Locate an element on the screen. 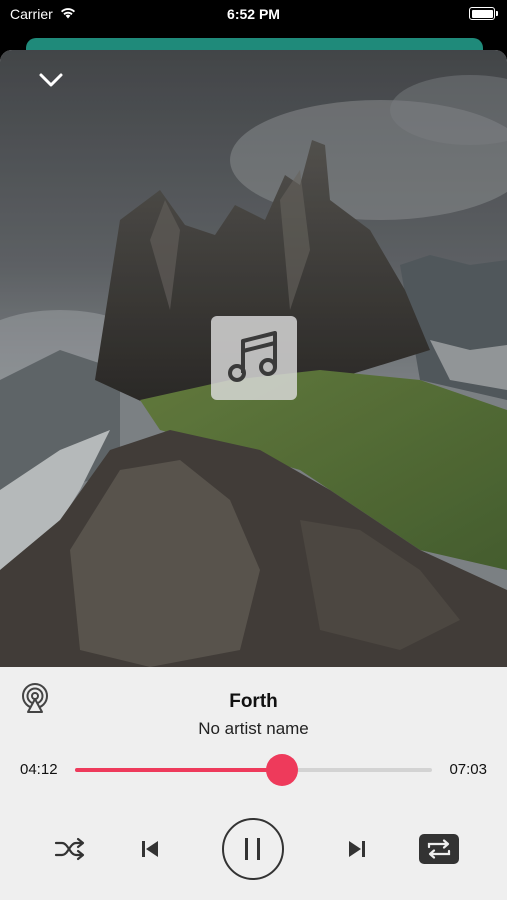 This screenshot has height=900, width=507. total-duration: 07:03 is located at coordinates (468, 769).